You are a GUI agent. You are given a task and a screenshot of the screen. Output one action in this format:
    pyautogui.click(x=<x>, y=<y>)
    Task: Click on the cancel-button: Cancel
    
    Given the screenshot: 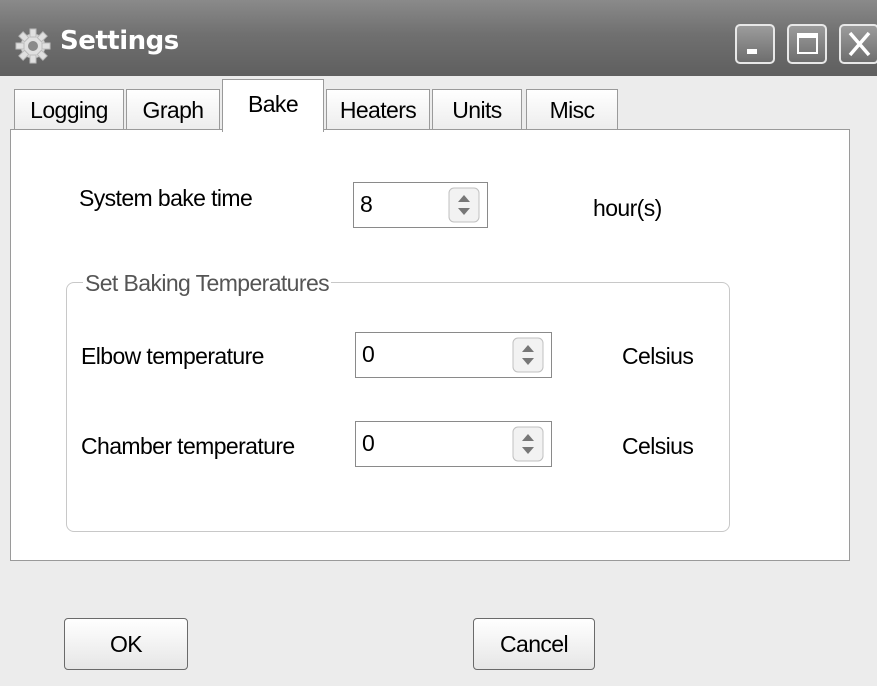 What is the action you would take?
    pyautogui.click(x=534, y=644)
    